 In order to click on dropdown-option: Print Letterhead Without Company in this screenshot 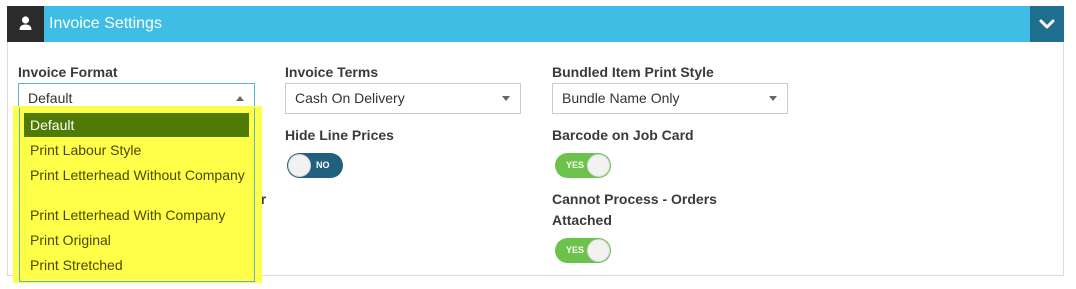, I will do `click(136, 175)`.